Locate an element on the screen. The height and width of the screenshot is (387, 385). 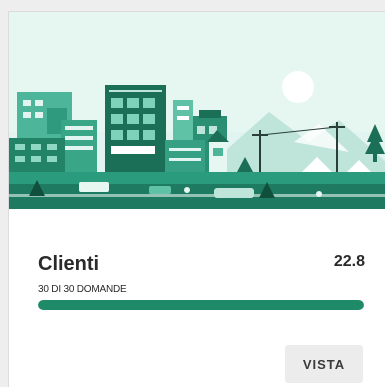
progress-bar-fill is located at coordinates (201, 305).